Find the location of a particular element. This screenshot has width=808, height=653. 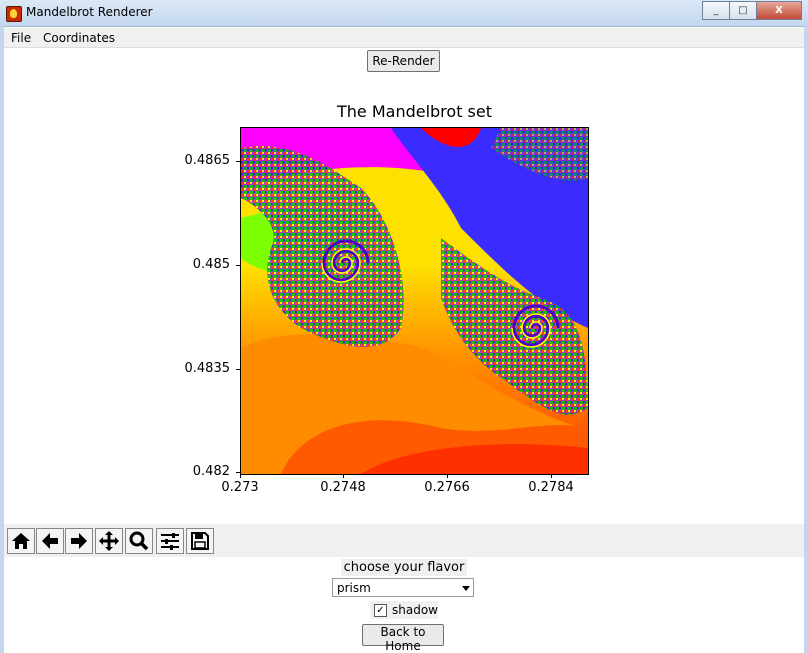

shadow-checkbox: ✓ is located at coordinates (380, 610).